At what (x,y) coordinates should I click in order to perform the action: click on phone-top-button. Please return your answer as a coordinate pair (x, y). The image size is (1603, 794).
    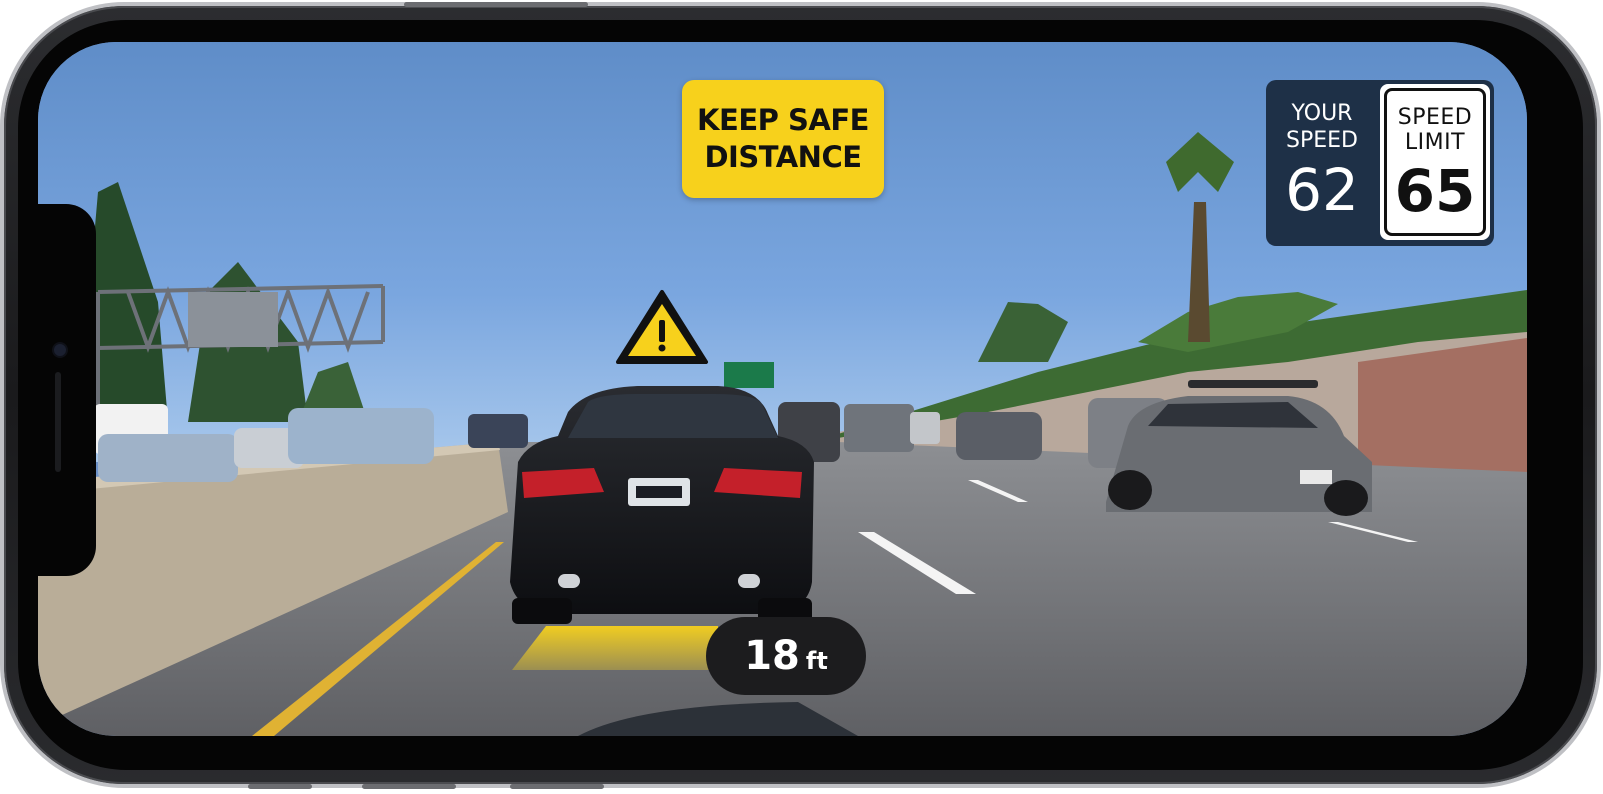
    Looking at the image, I should click on (496, 4).